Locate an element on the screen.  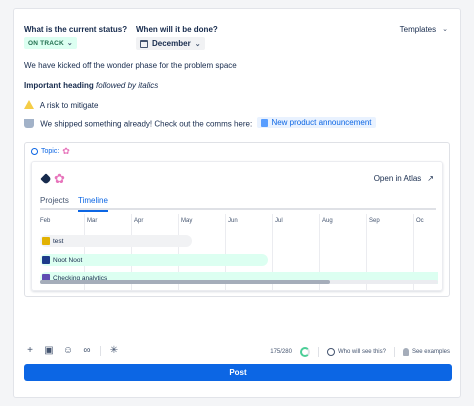
status-dropdown: ON TRACK ⌄ is located at coordinates (50, 43).